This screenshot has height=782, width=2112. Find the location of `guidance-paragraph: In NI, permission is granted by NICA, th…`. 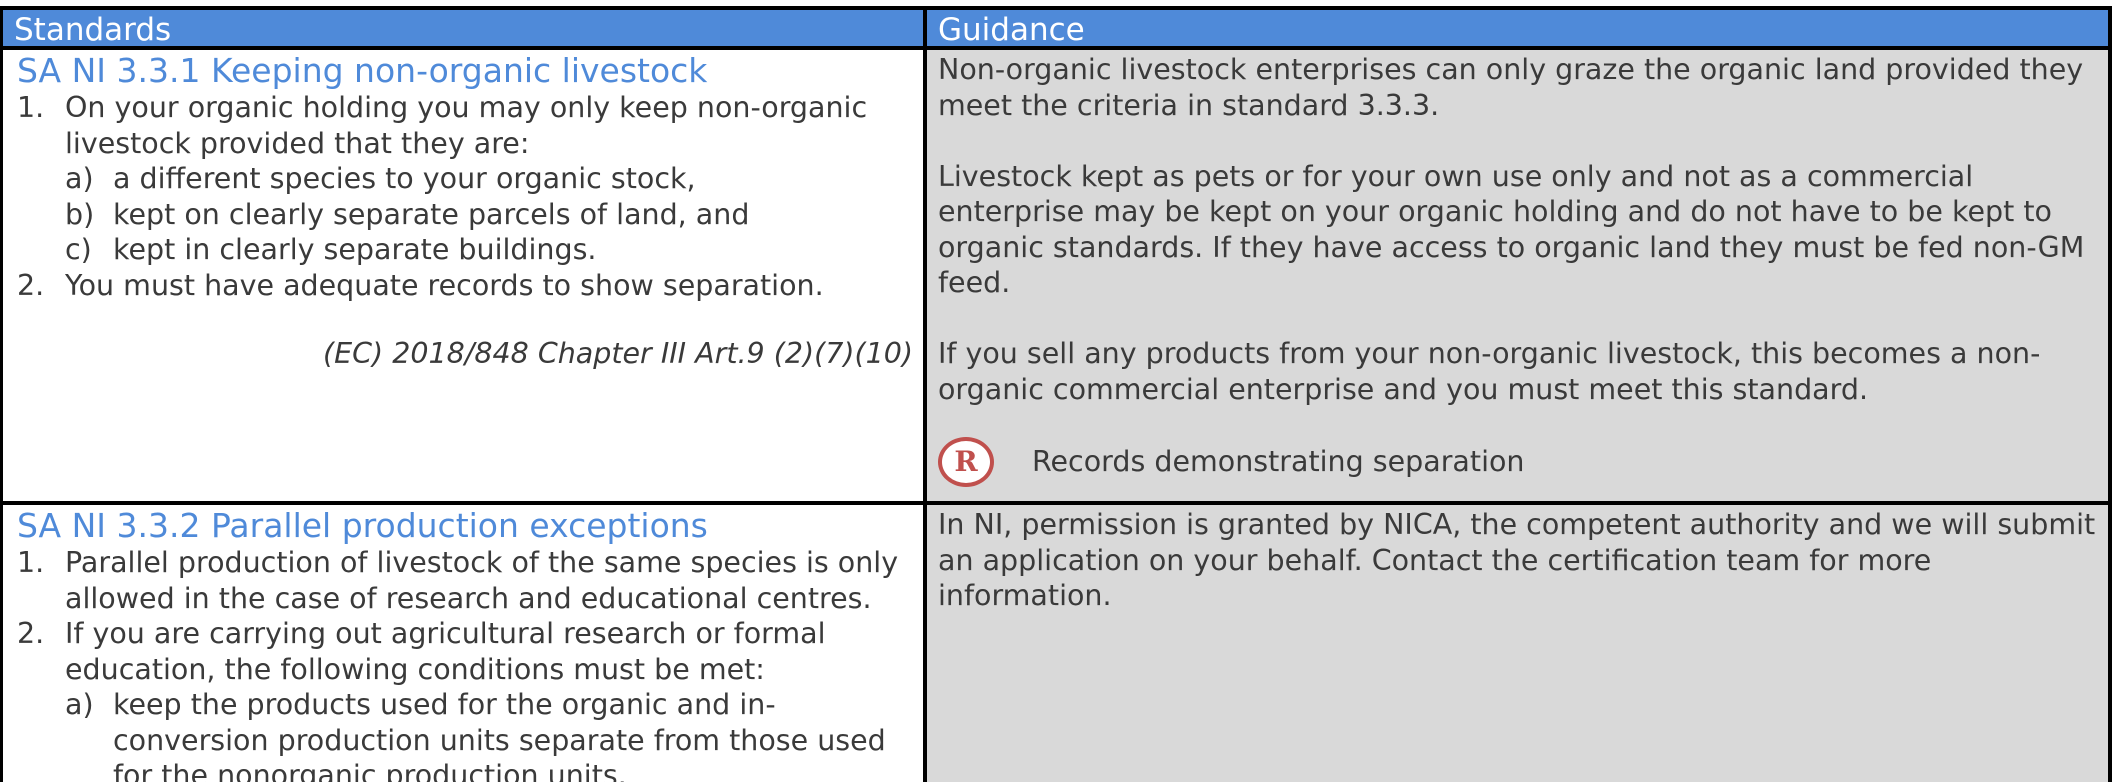

guidance-paragraph: In NI, permission is granted by NICA, th… is located at coordinates (1517, 560).